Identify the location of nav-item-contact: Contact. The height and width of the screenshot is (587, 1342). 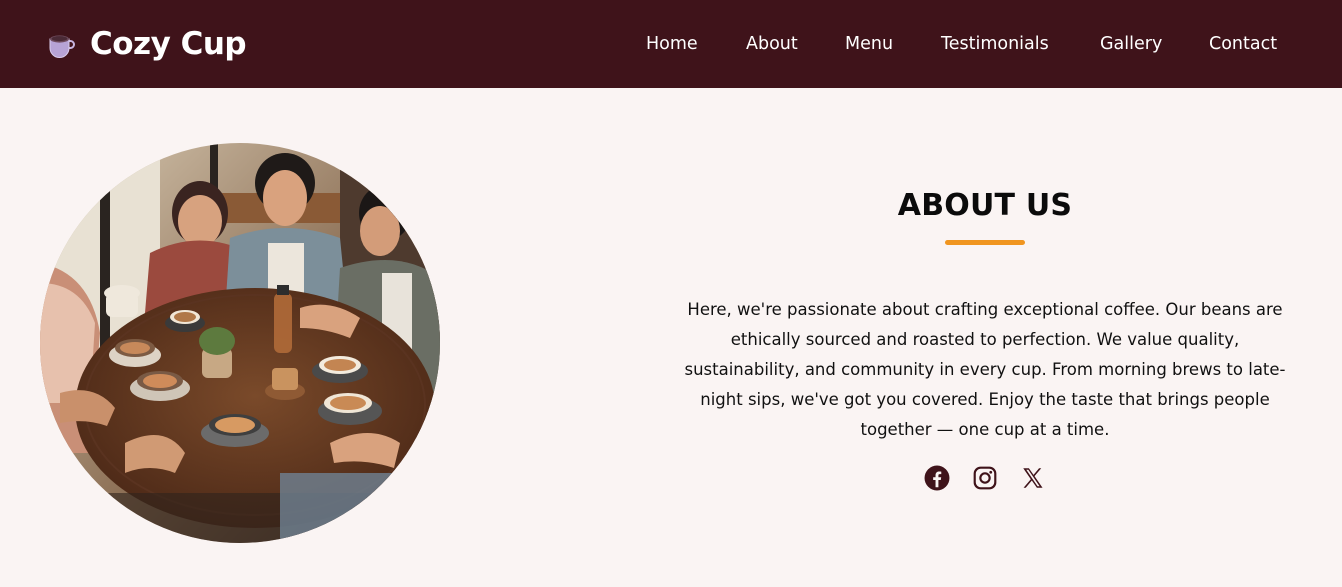
(1243, 44).